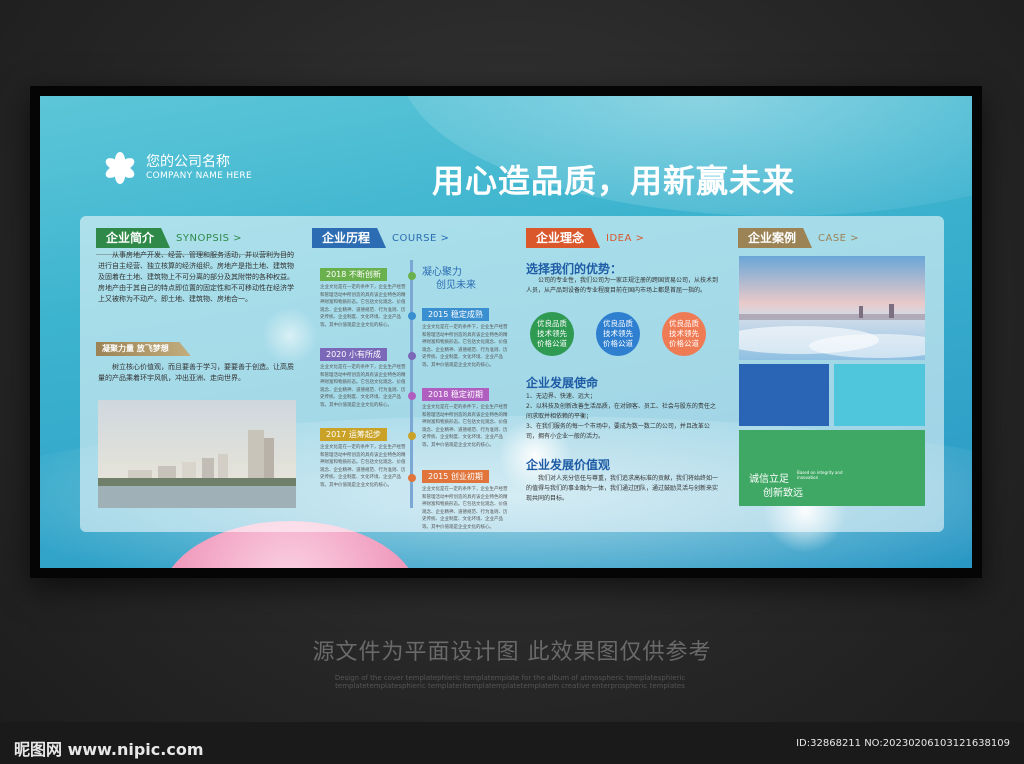  I want to click on case-tag-en: CASE >, so click(839, 238).